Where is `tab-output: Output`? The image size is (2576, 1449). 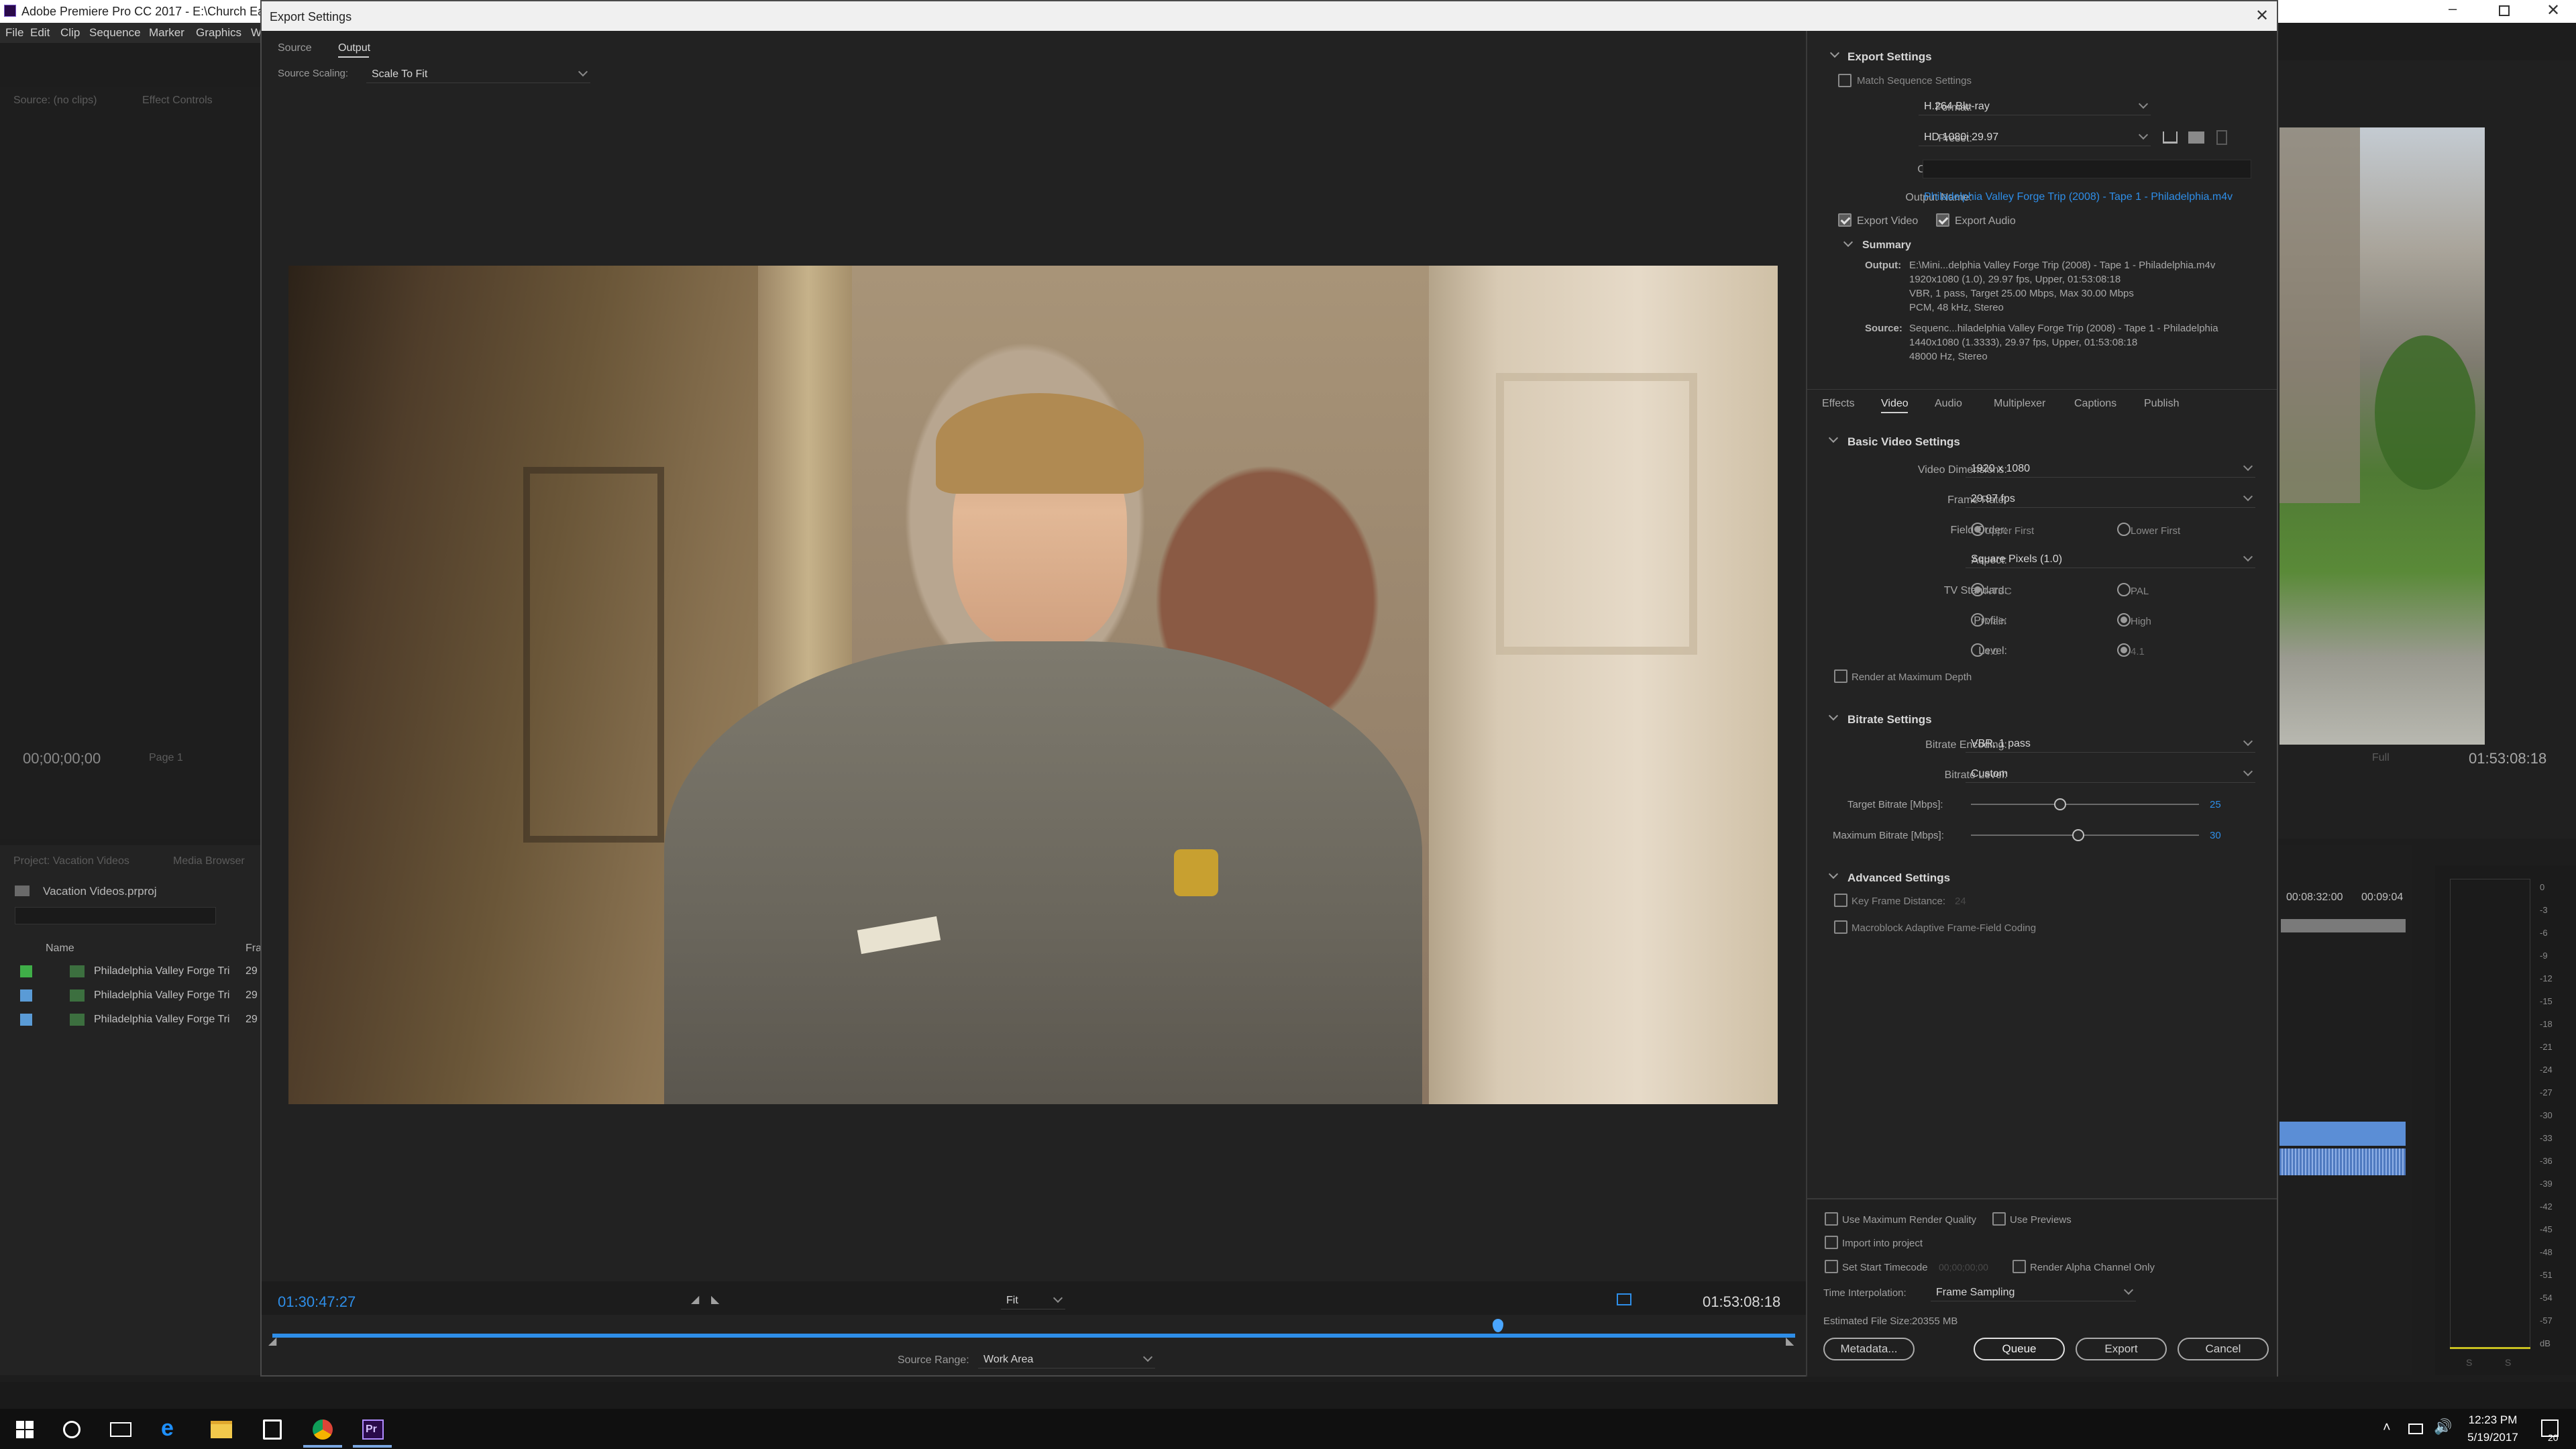 tab-output: Output is located at coordinates (354, 48).